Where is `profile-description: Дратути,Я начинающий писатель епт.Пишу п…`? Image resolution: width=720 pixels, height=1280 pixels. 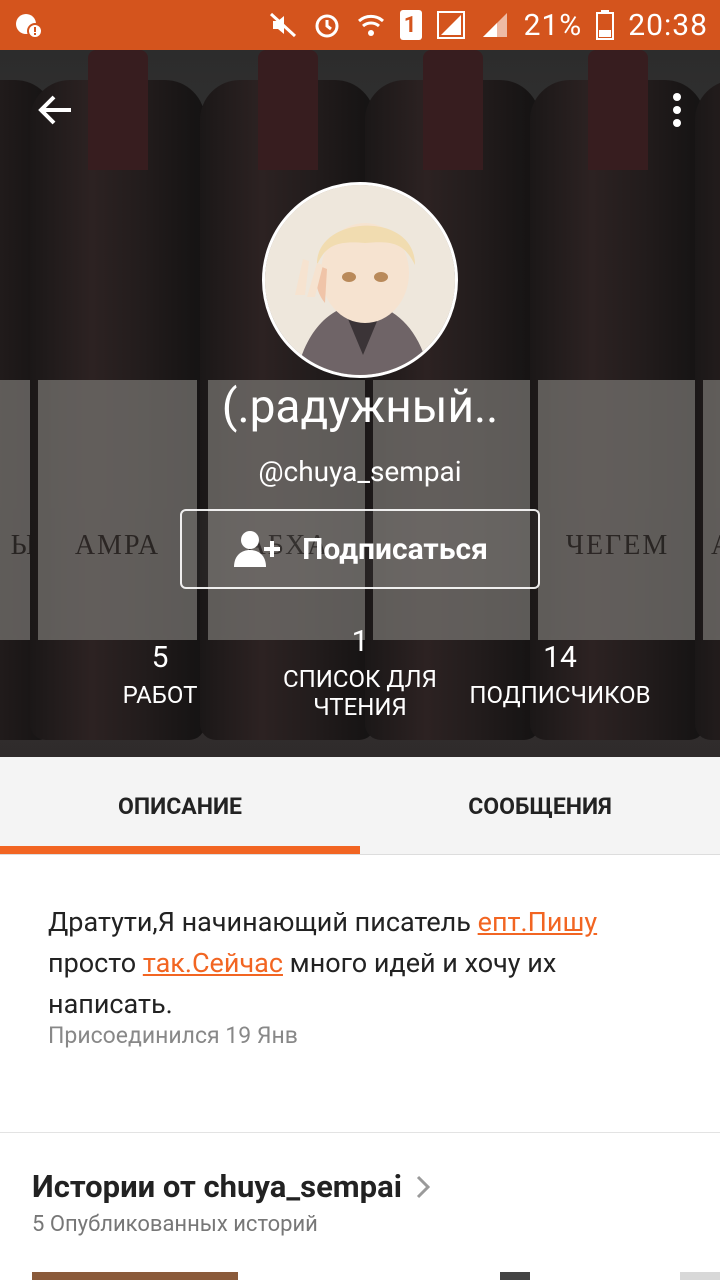
profile-description: Дратути,Я начинающий писатель епт.Пишу п… is located at coordinates (364, 963).